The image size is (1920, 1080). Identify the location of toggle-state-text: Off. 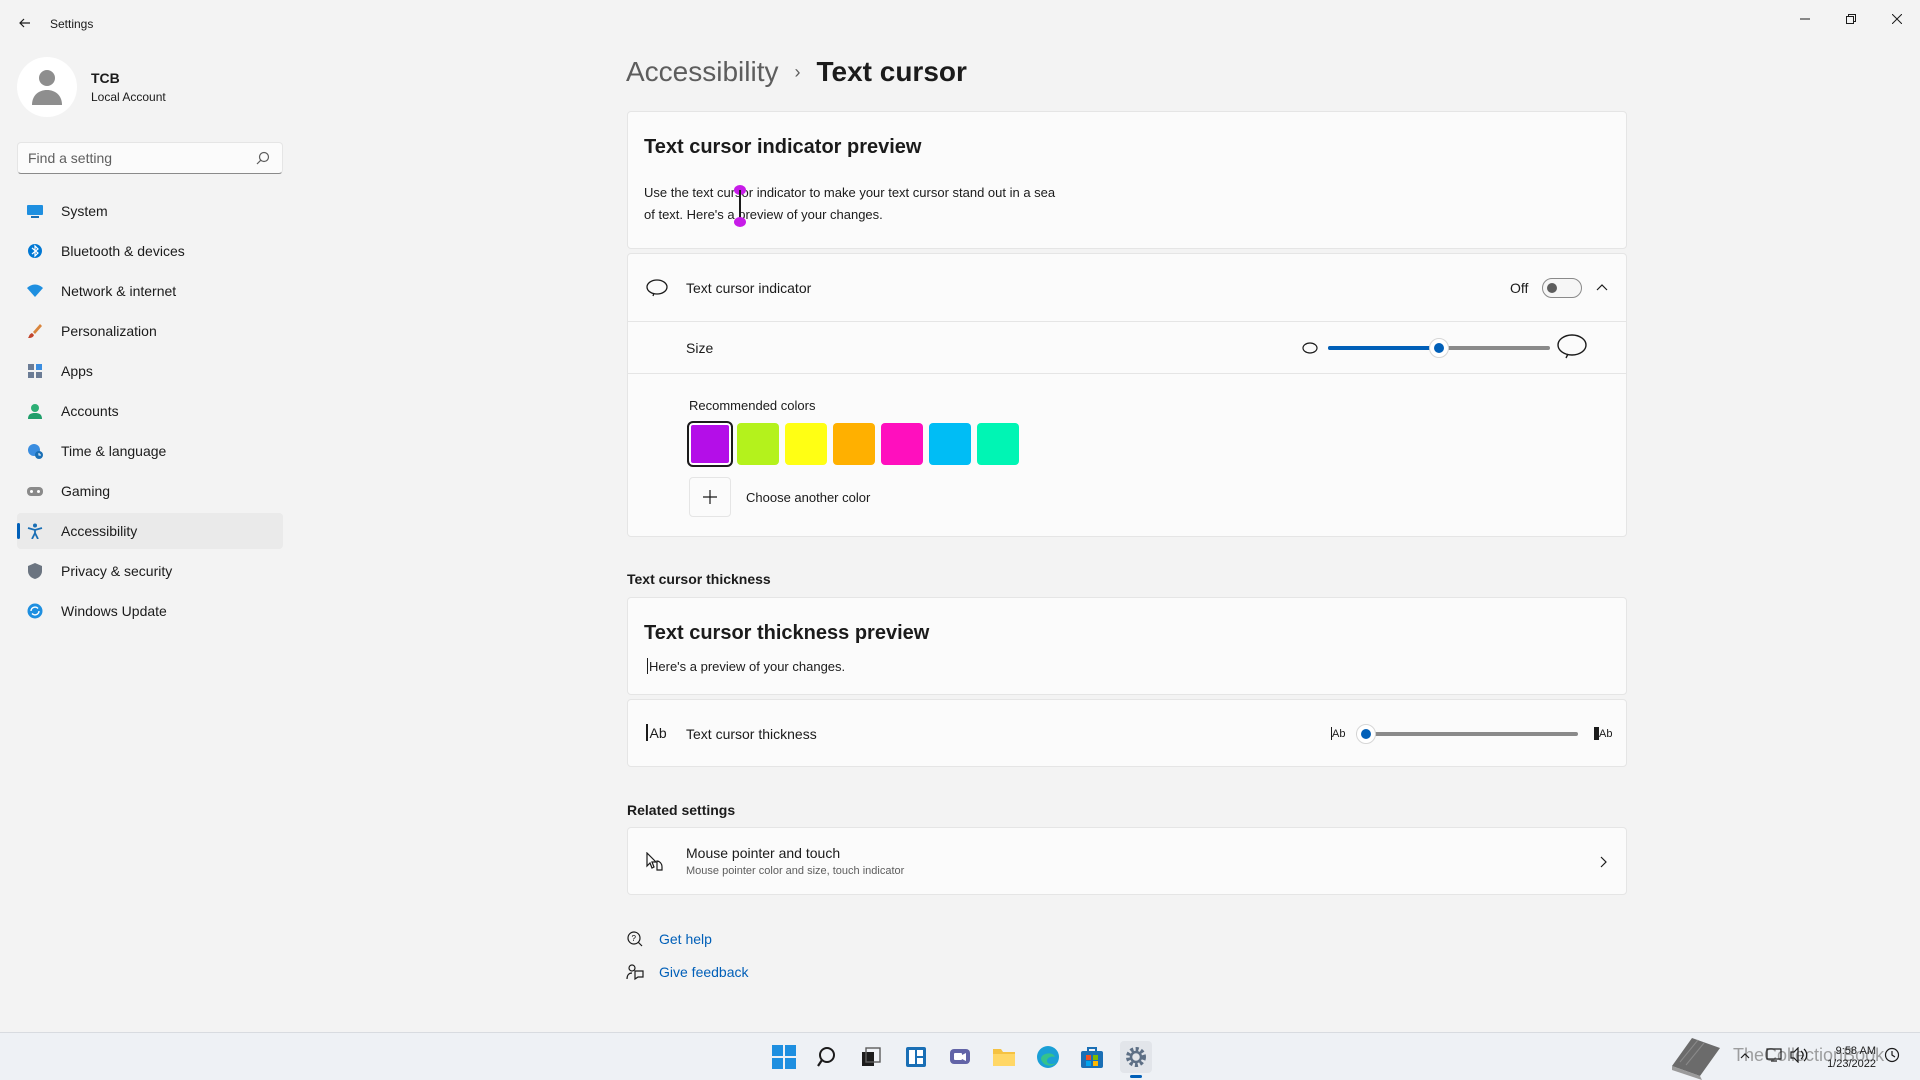
(1519, 288).